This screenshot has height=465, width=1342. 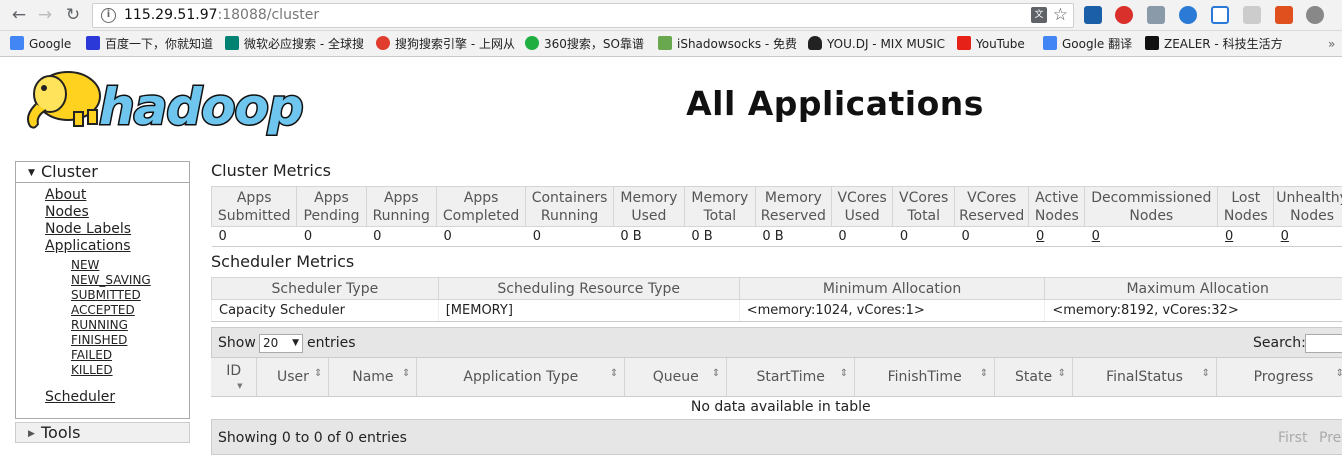 I want to click on youtube-icon, so click(x=964, y=43).